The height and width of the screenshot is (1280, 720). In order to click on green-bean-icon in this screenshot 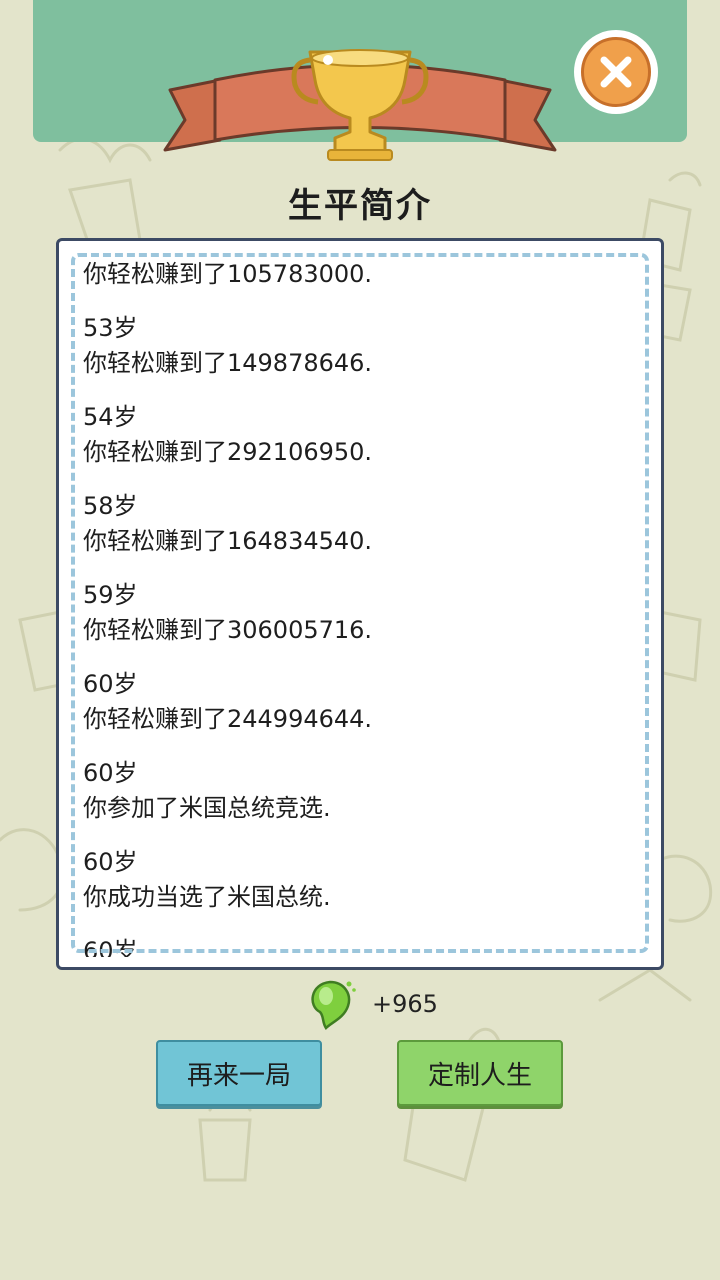, I will do `click(333, 1005)`.